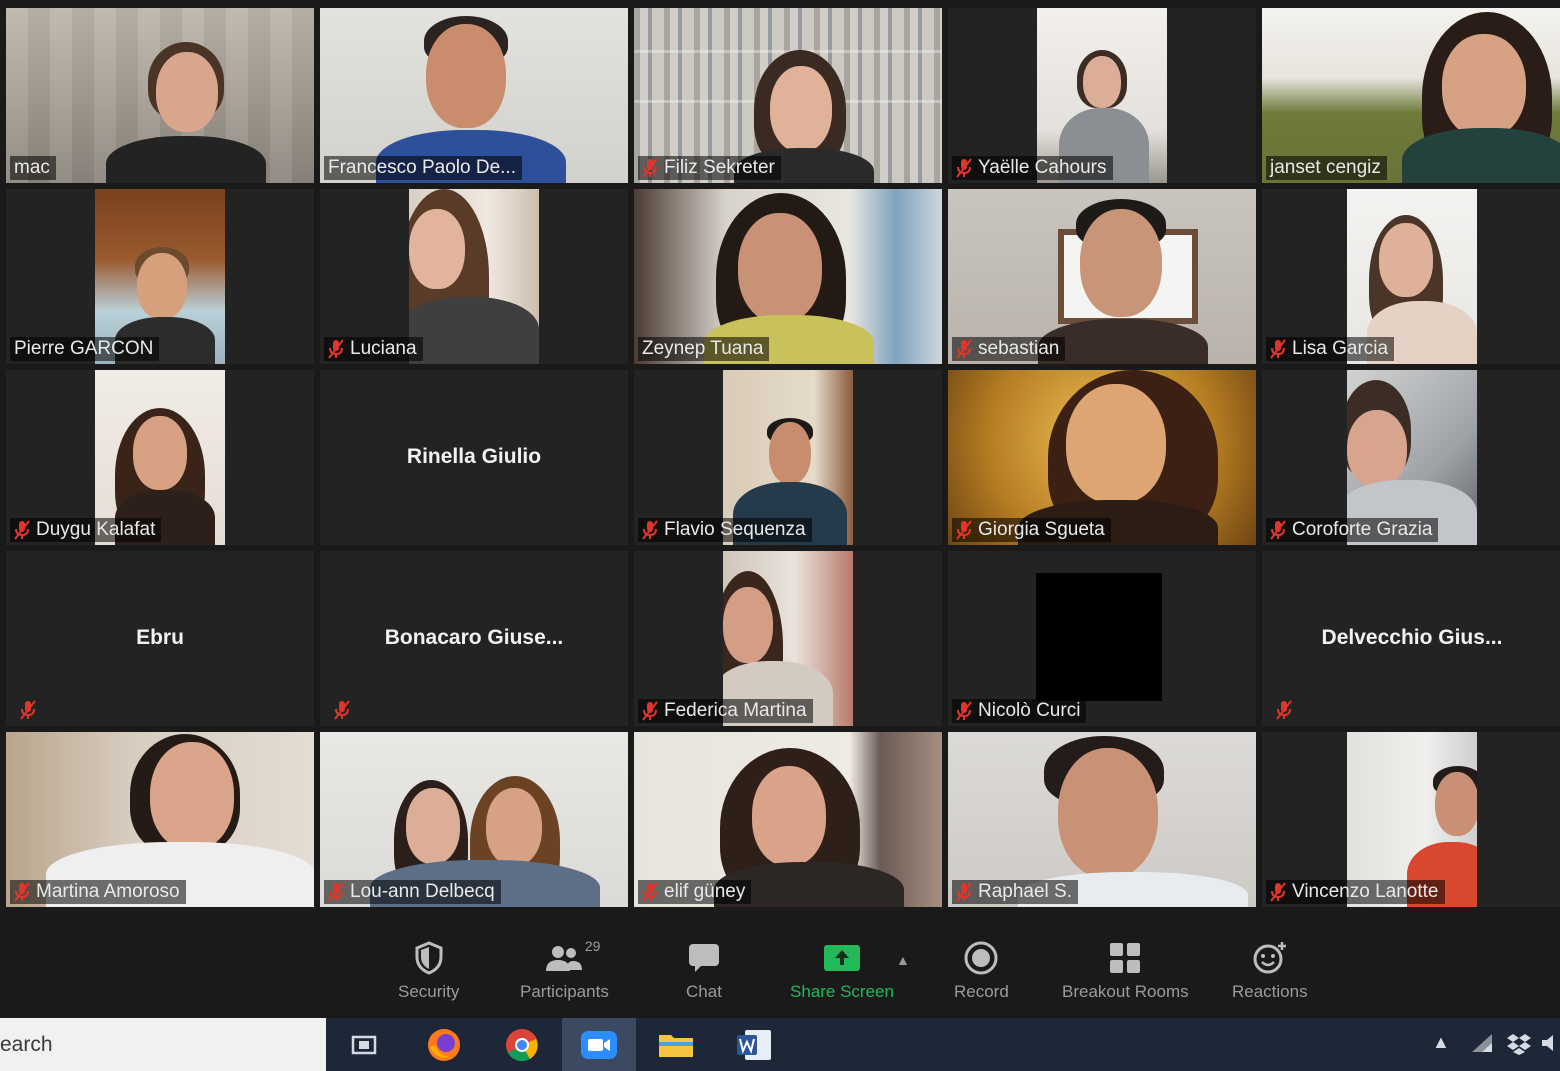  What do you see at coordinates (444, 1045) in the screenshot?
I see `firefox-icon` at bounding box center [444, 1045].